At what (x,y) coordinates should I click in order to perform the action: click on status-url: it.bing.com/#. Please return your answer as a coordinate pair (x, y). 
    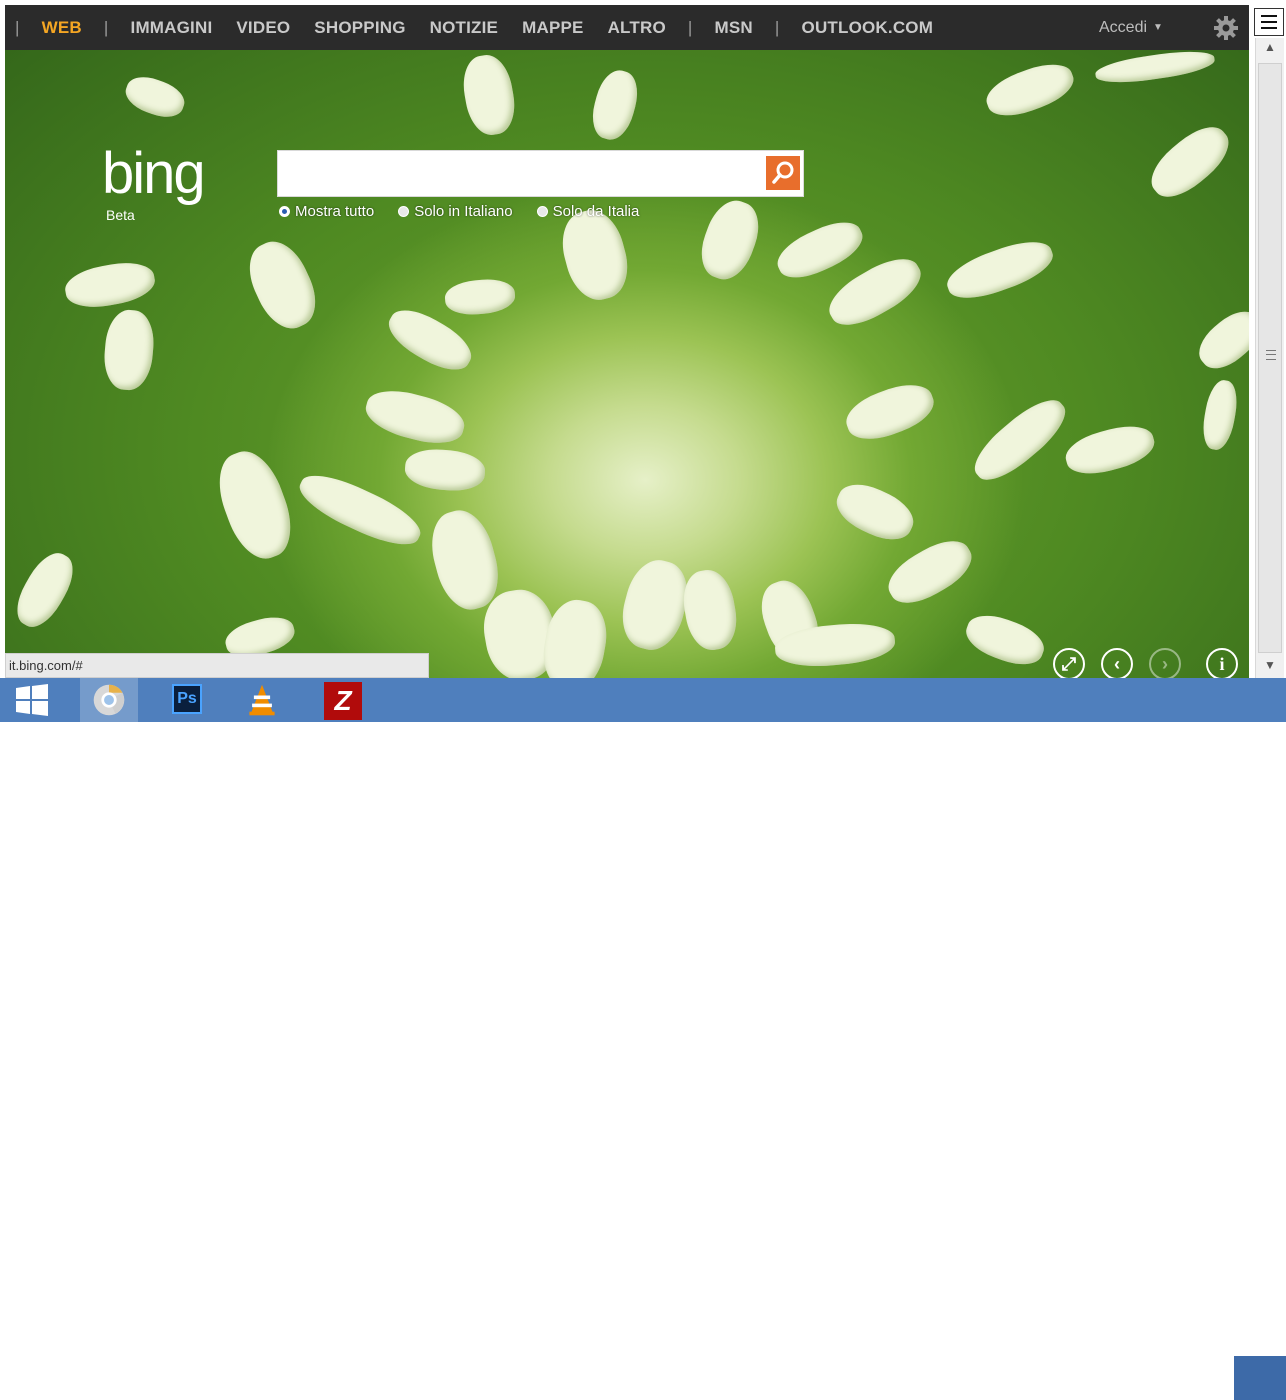
    Looking at the image, I should click on (217, 665).